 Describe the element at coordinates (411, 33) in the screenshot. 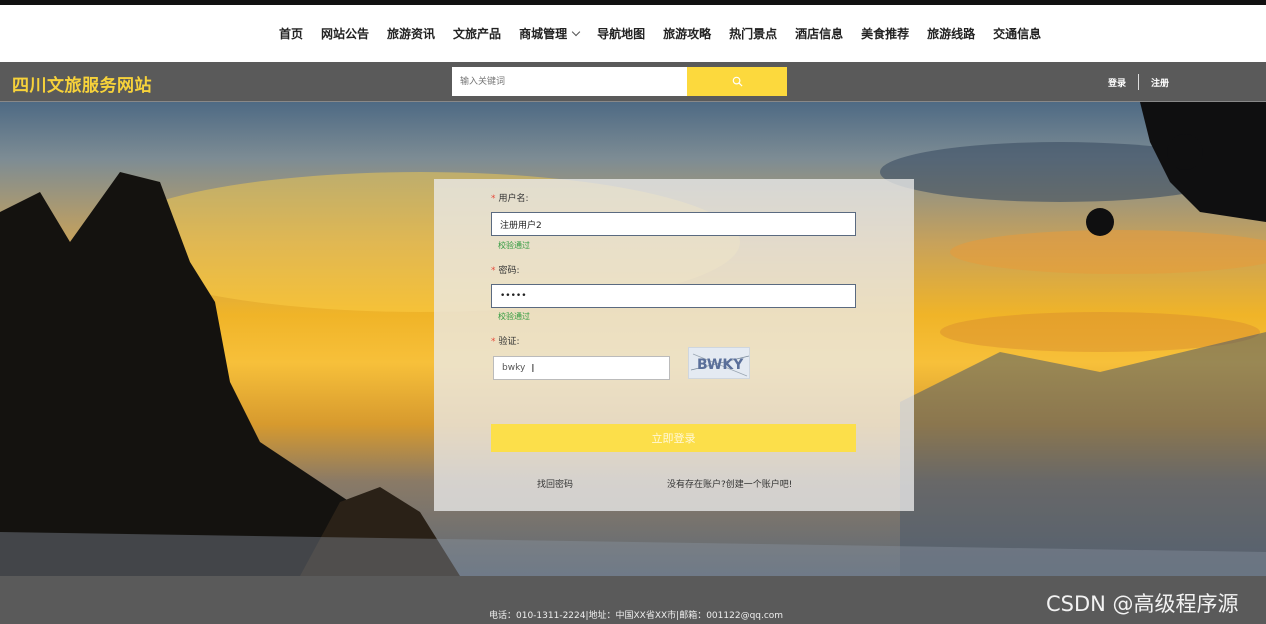

I see `nav-item-travel-news: 旅游资讯` at that location.